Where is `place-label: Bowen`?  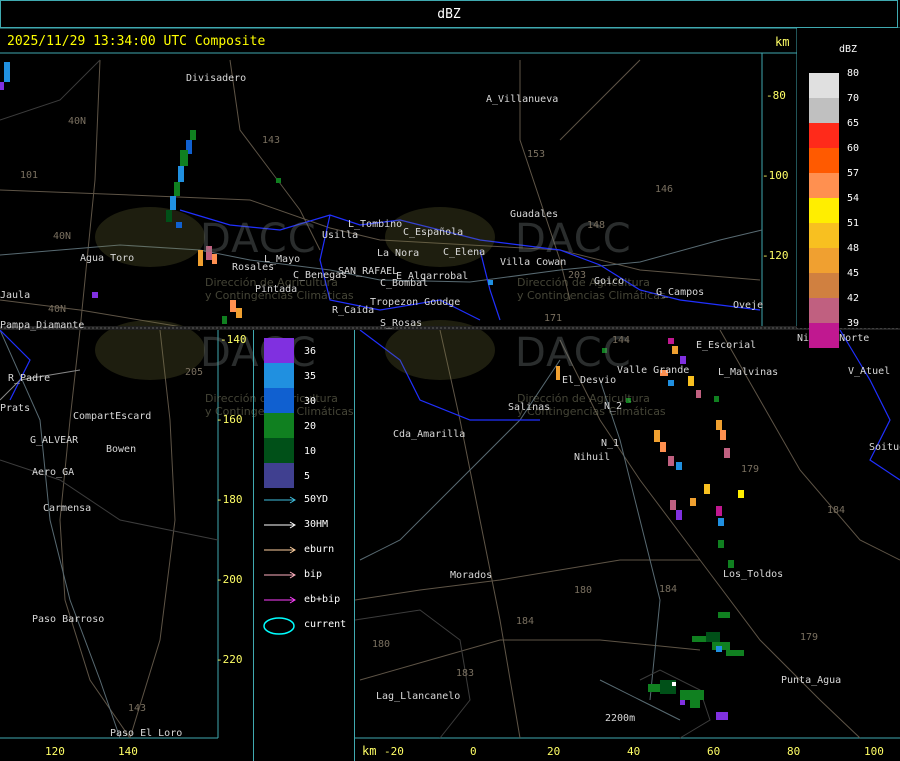 place-label: Bowen is located at coordinates (121, 449).